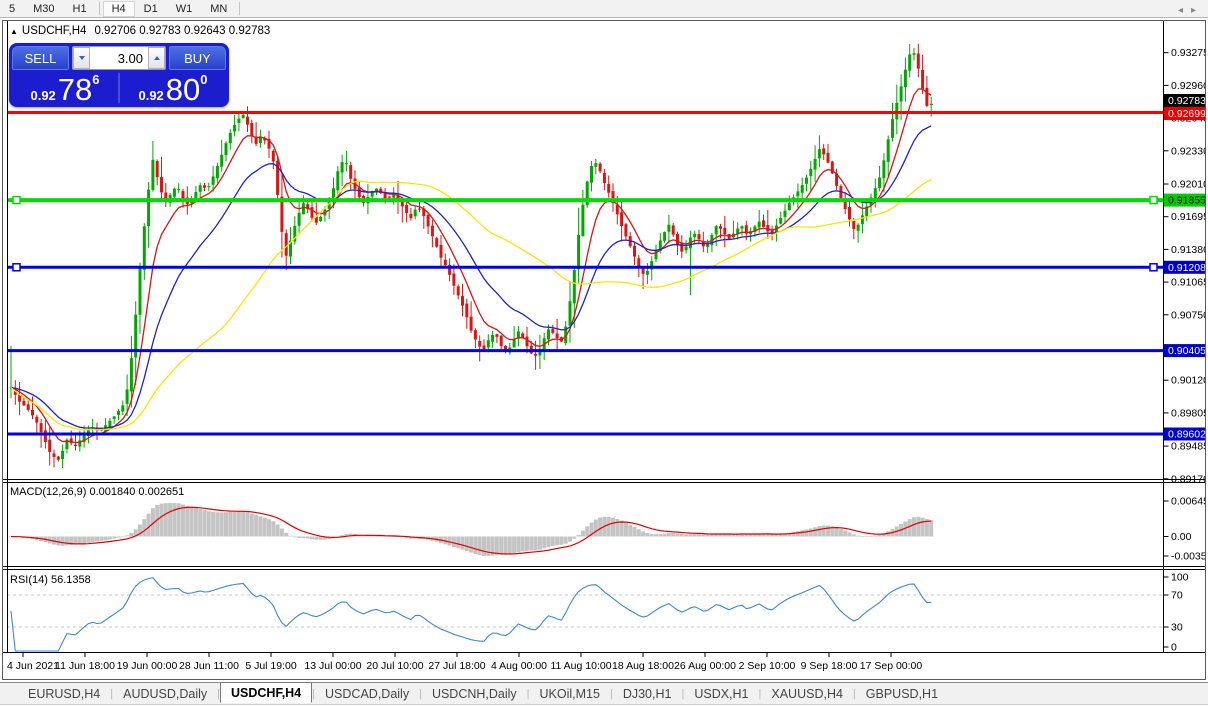 This screenshot has height=707, width=1208. Describe the element at coordinates (80, 9) in the screenshot. I see `timeframe-button-h1: H1` at that location.